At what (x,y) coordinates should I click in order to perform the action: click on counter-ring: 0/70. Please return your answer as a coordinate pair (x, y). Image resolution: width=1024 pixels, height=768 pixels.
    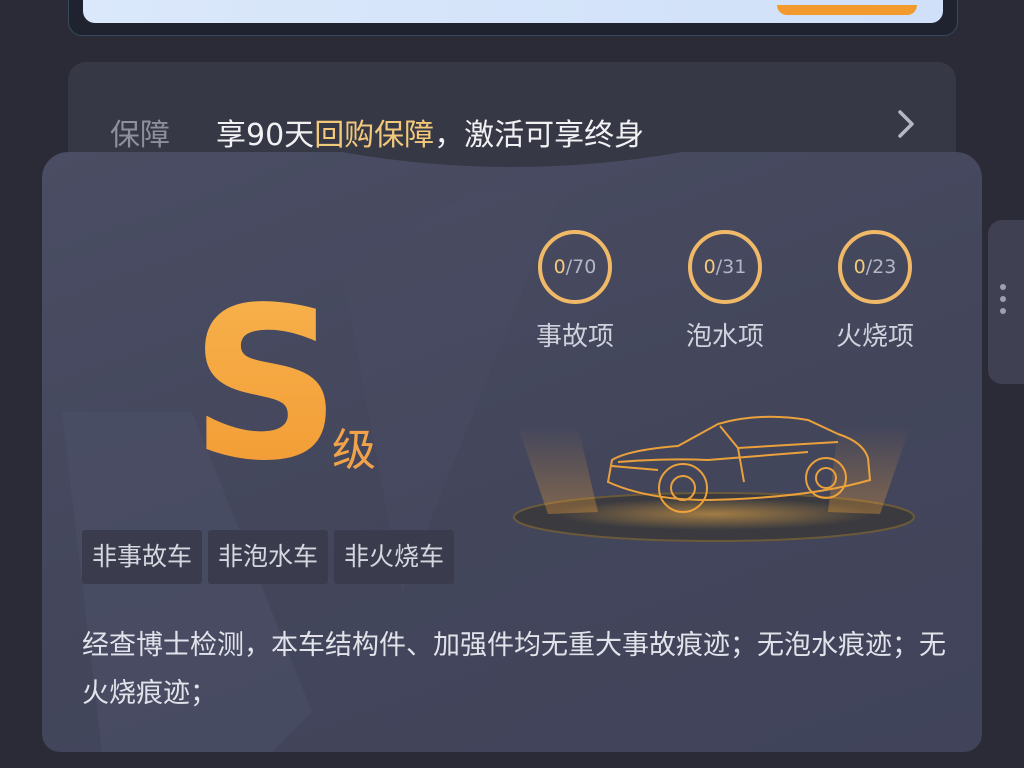
    Looking at the image, I should click on (575, 267).